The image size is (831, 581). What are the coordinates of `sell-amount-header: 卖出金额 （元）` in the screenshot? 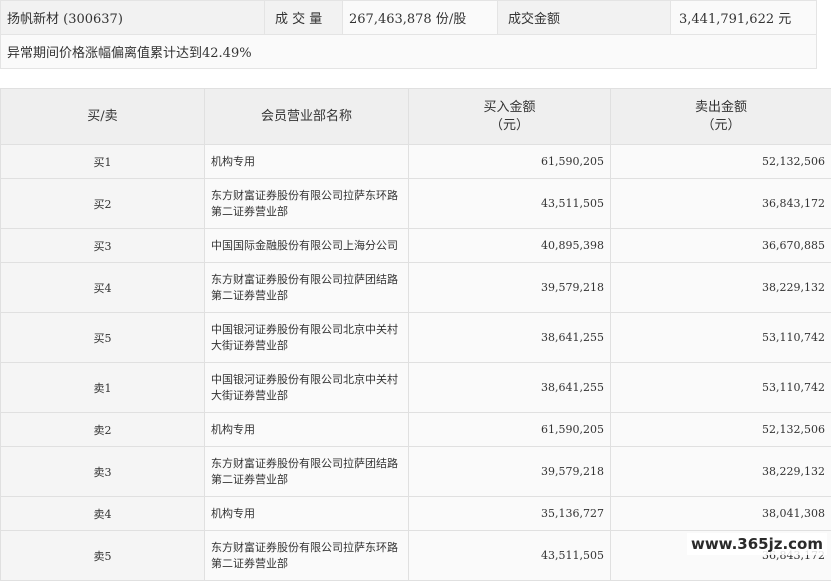 It's located at (721, 117).